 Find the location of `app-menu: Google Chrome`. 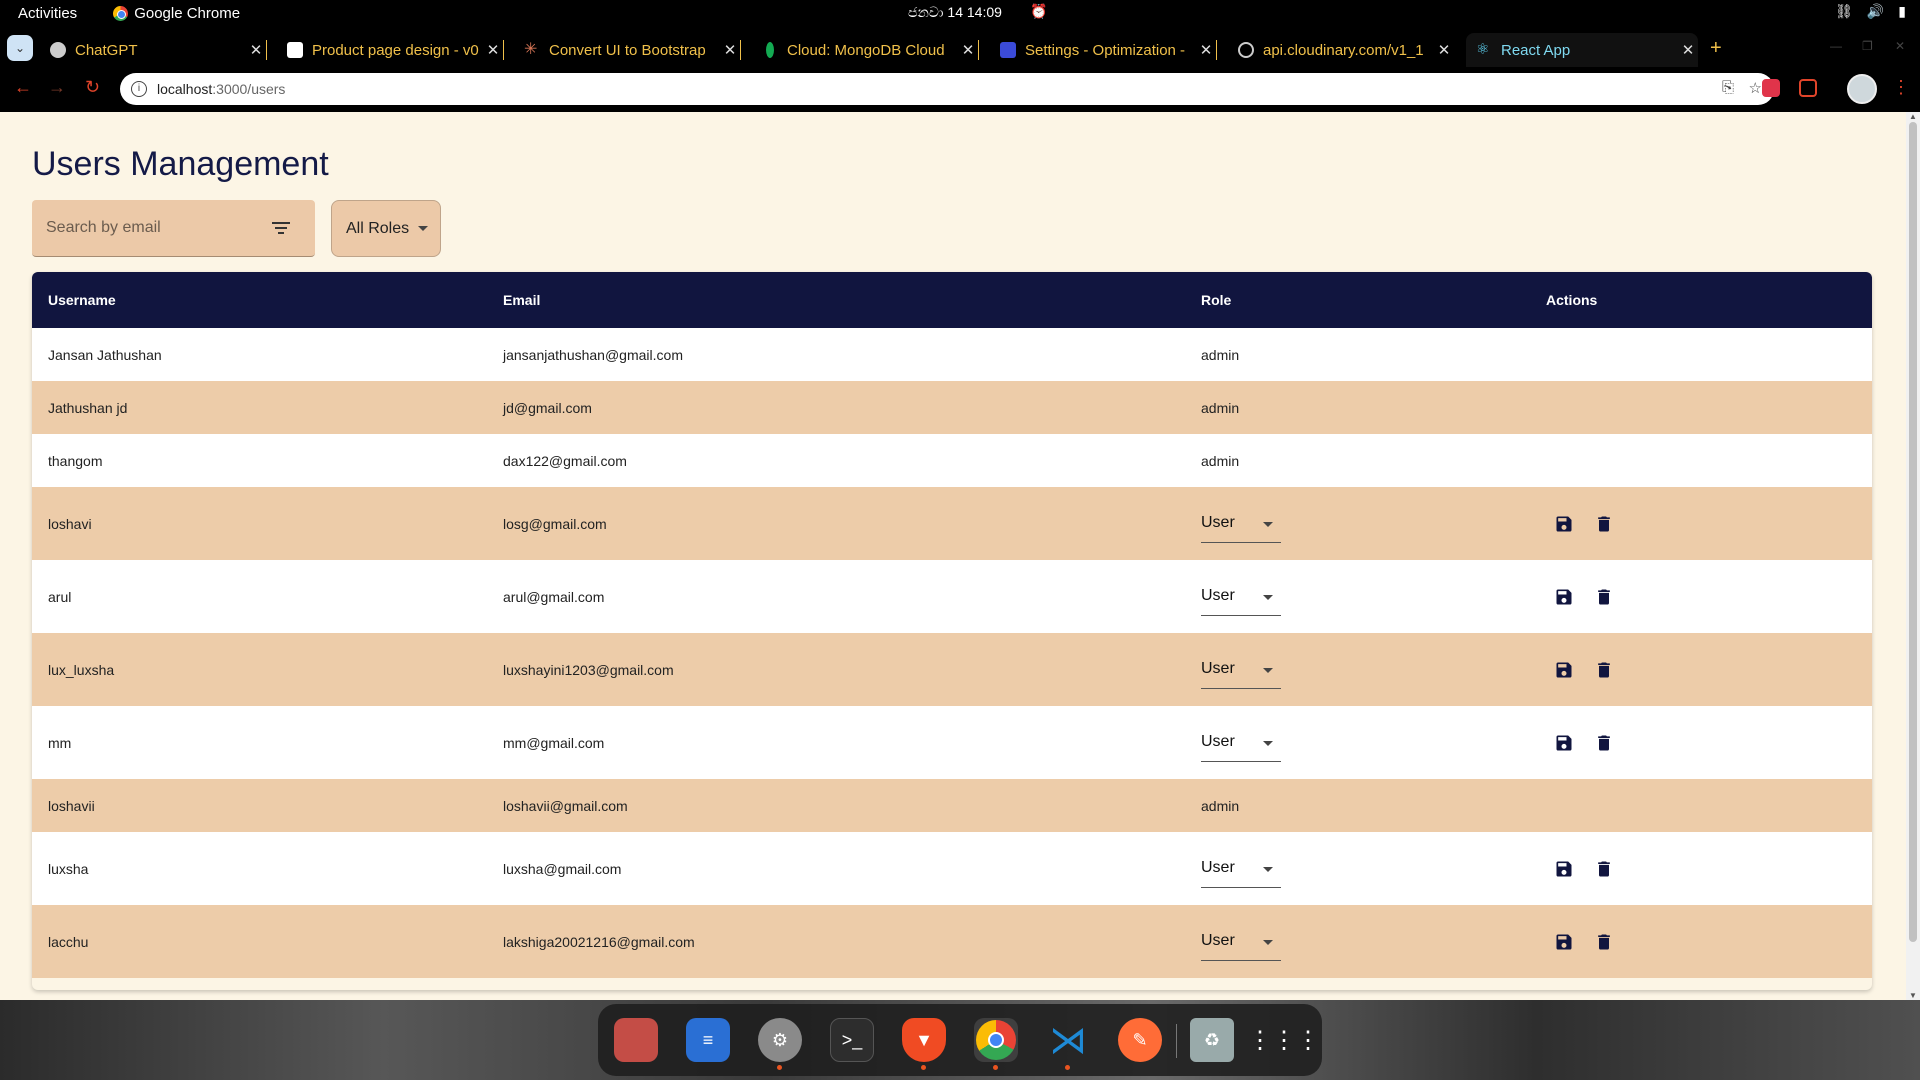

app-menu: Google Chrome is located at coordinates (176, 13).